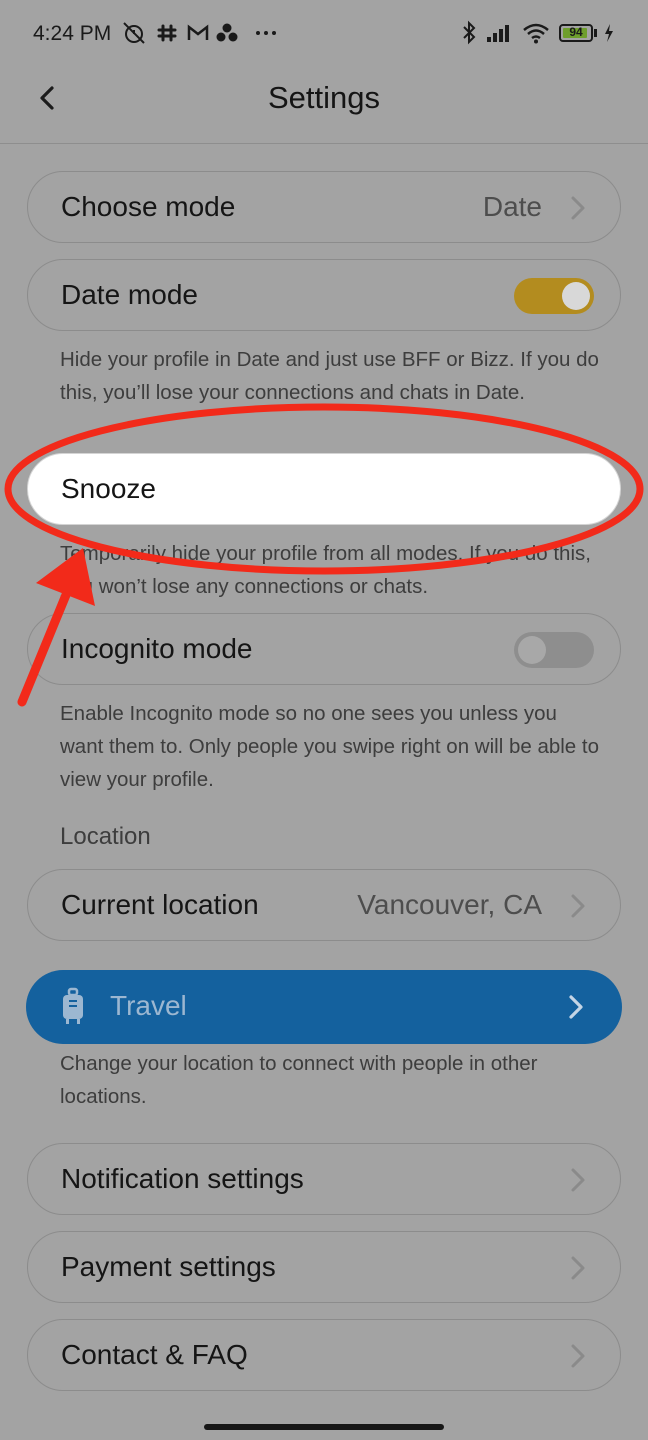 The height and width of the screenshot is (1440, 648). Describe the element at coordinates (134, 36) in the screenshot. I see `alarm-off-icon` at that location.